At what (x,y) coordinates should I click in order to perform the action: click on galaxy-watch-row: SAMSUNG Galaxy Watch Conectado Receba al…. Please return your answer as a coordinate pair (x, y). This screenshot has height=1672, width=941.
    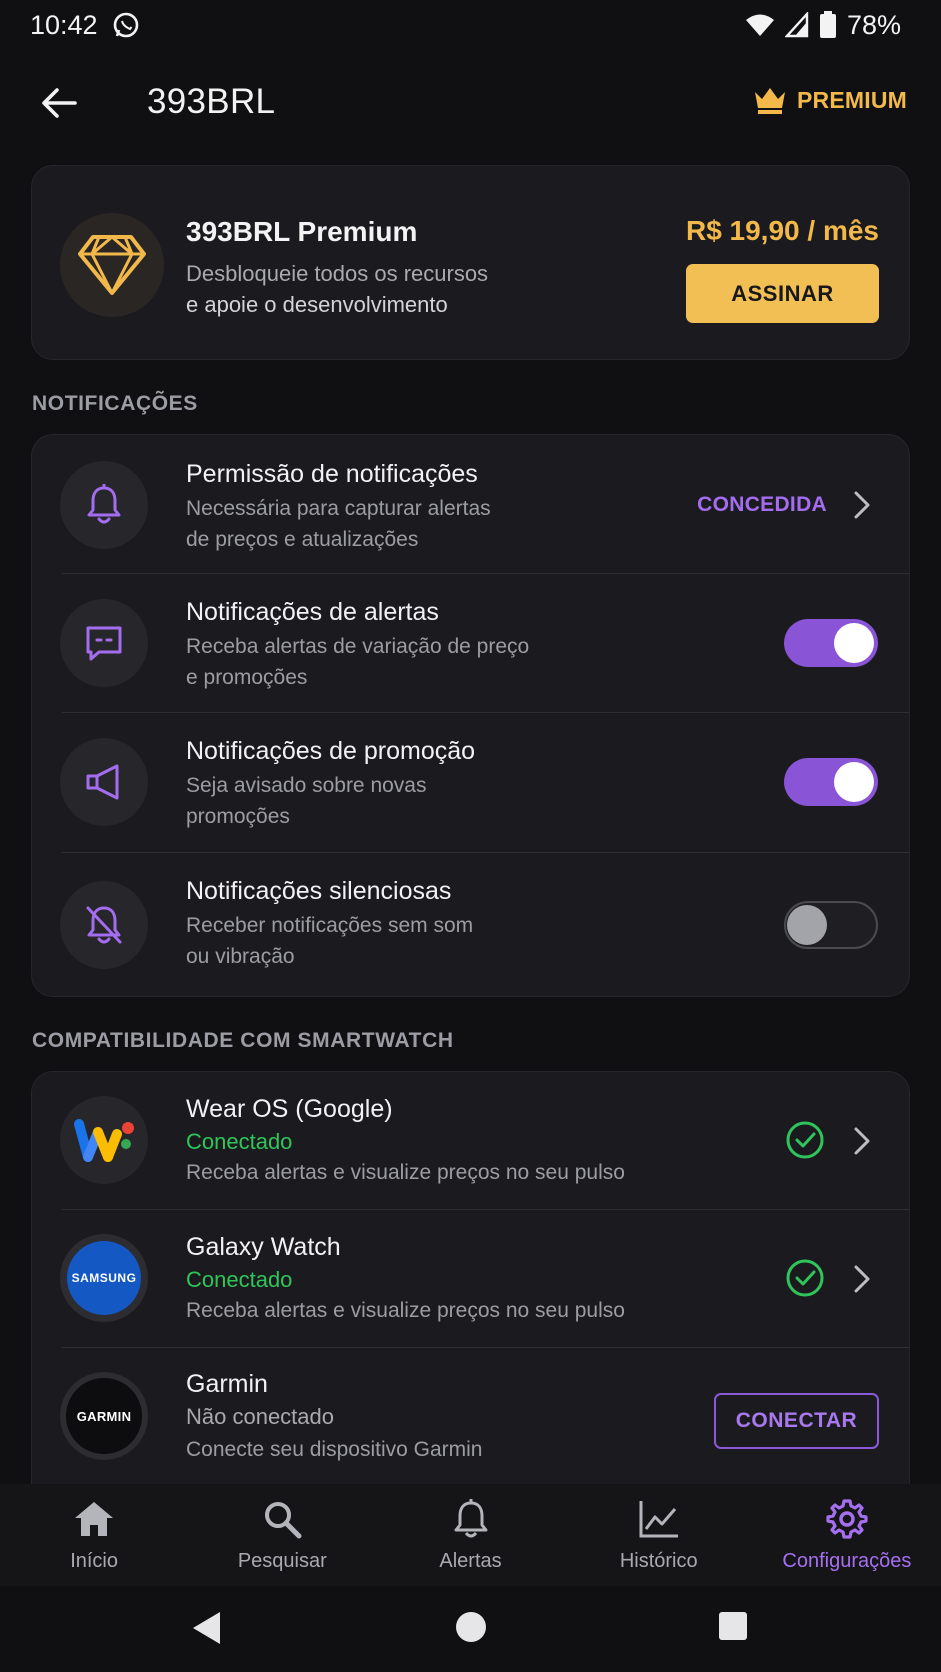
    Looking at the image, I should click on (470, 1279).